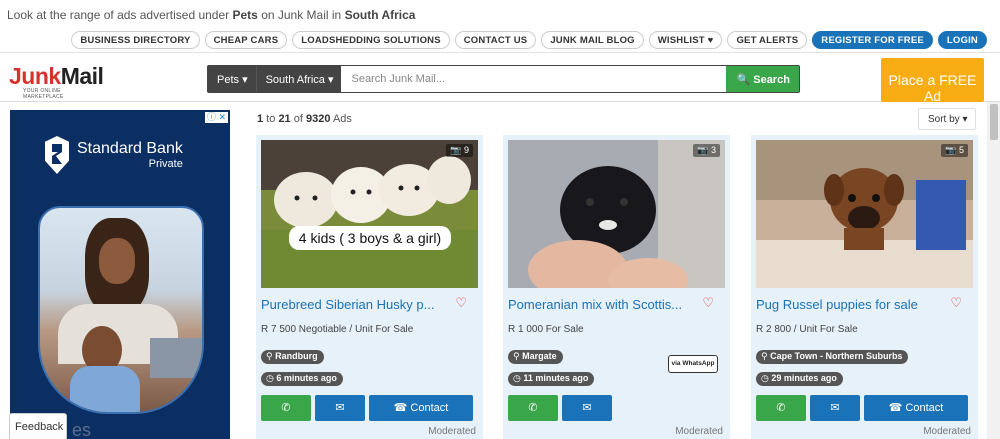 The height and width of the screenshot is (439, 1000). What do you see at coordinates (807, 329) in the screenshot?
I see `listing-price: R 2 800 / Unit For Sale` at bounding box center [807, 329].